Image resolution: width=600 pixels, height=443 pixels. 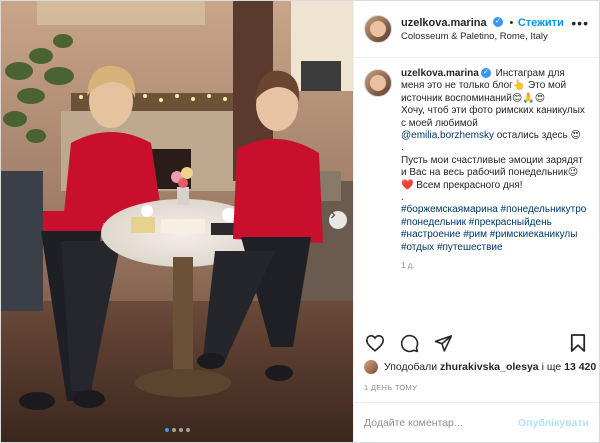 What do you see at coordinates (541, 23) in the screenshot?
I see `follow-button: Стежити` at bounding box center [541, 23].